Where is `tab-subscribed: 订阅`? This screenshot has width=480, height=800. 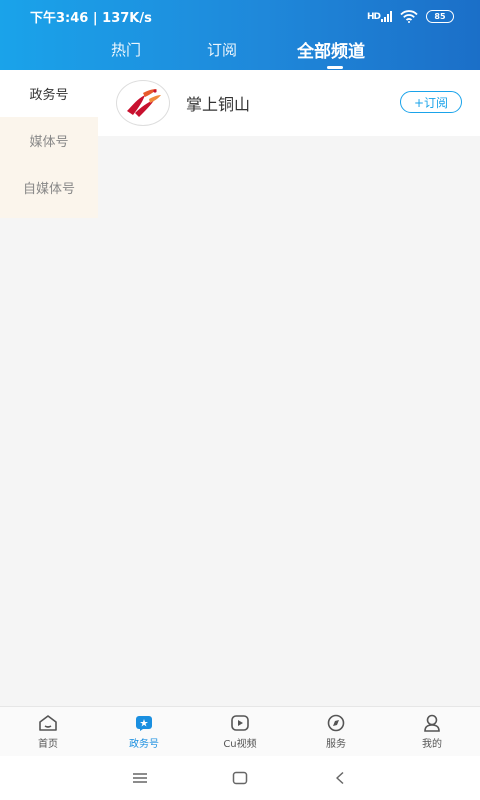
tab-subscribed: 订阅 is located at coordinates (222, 49).